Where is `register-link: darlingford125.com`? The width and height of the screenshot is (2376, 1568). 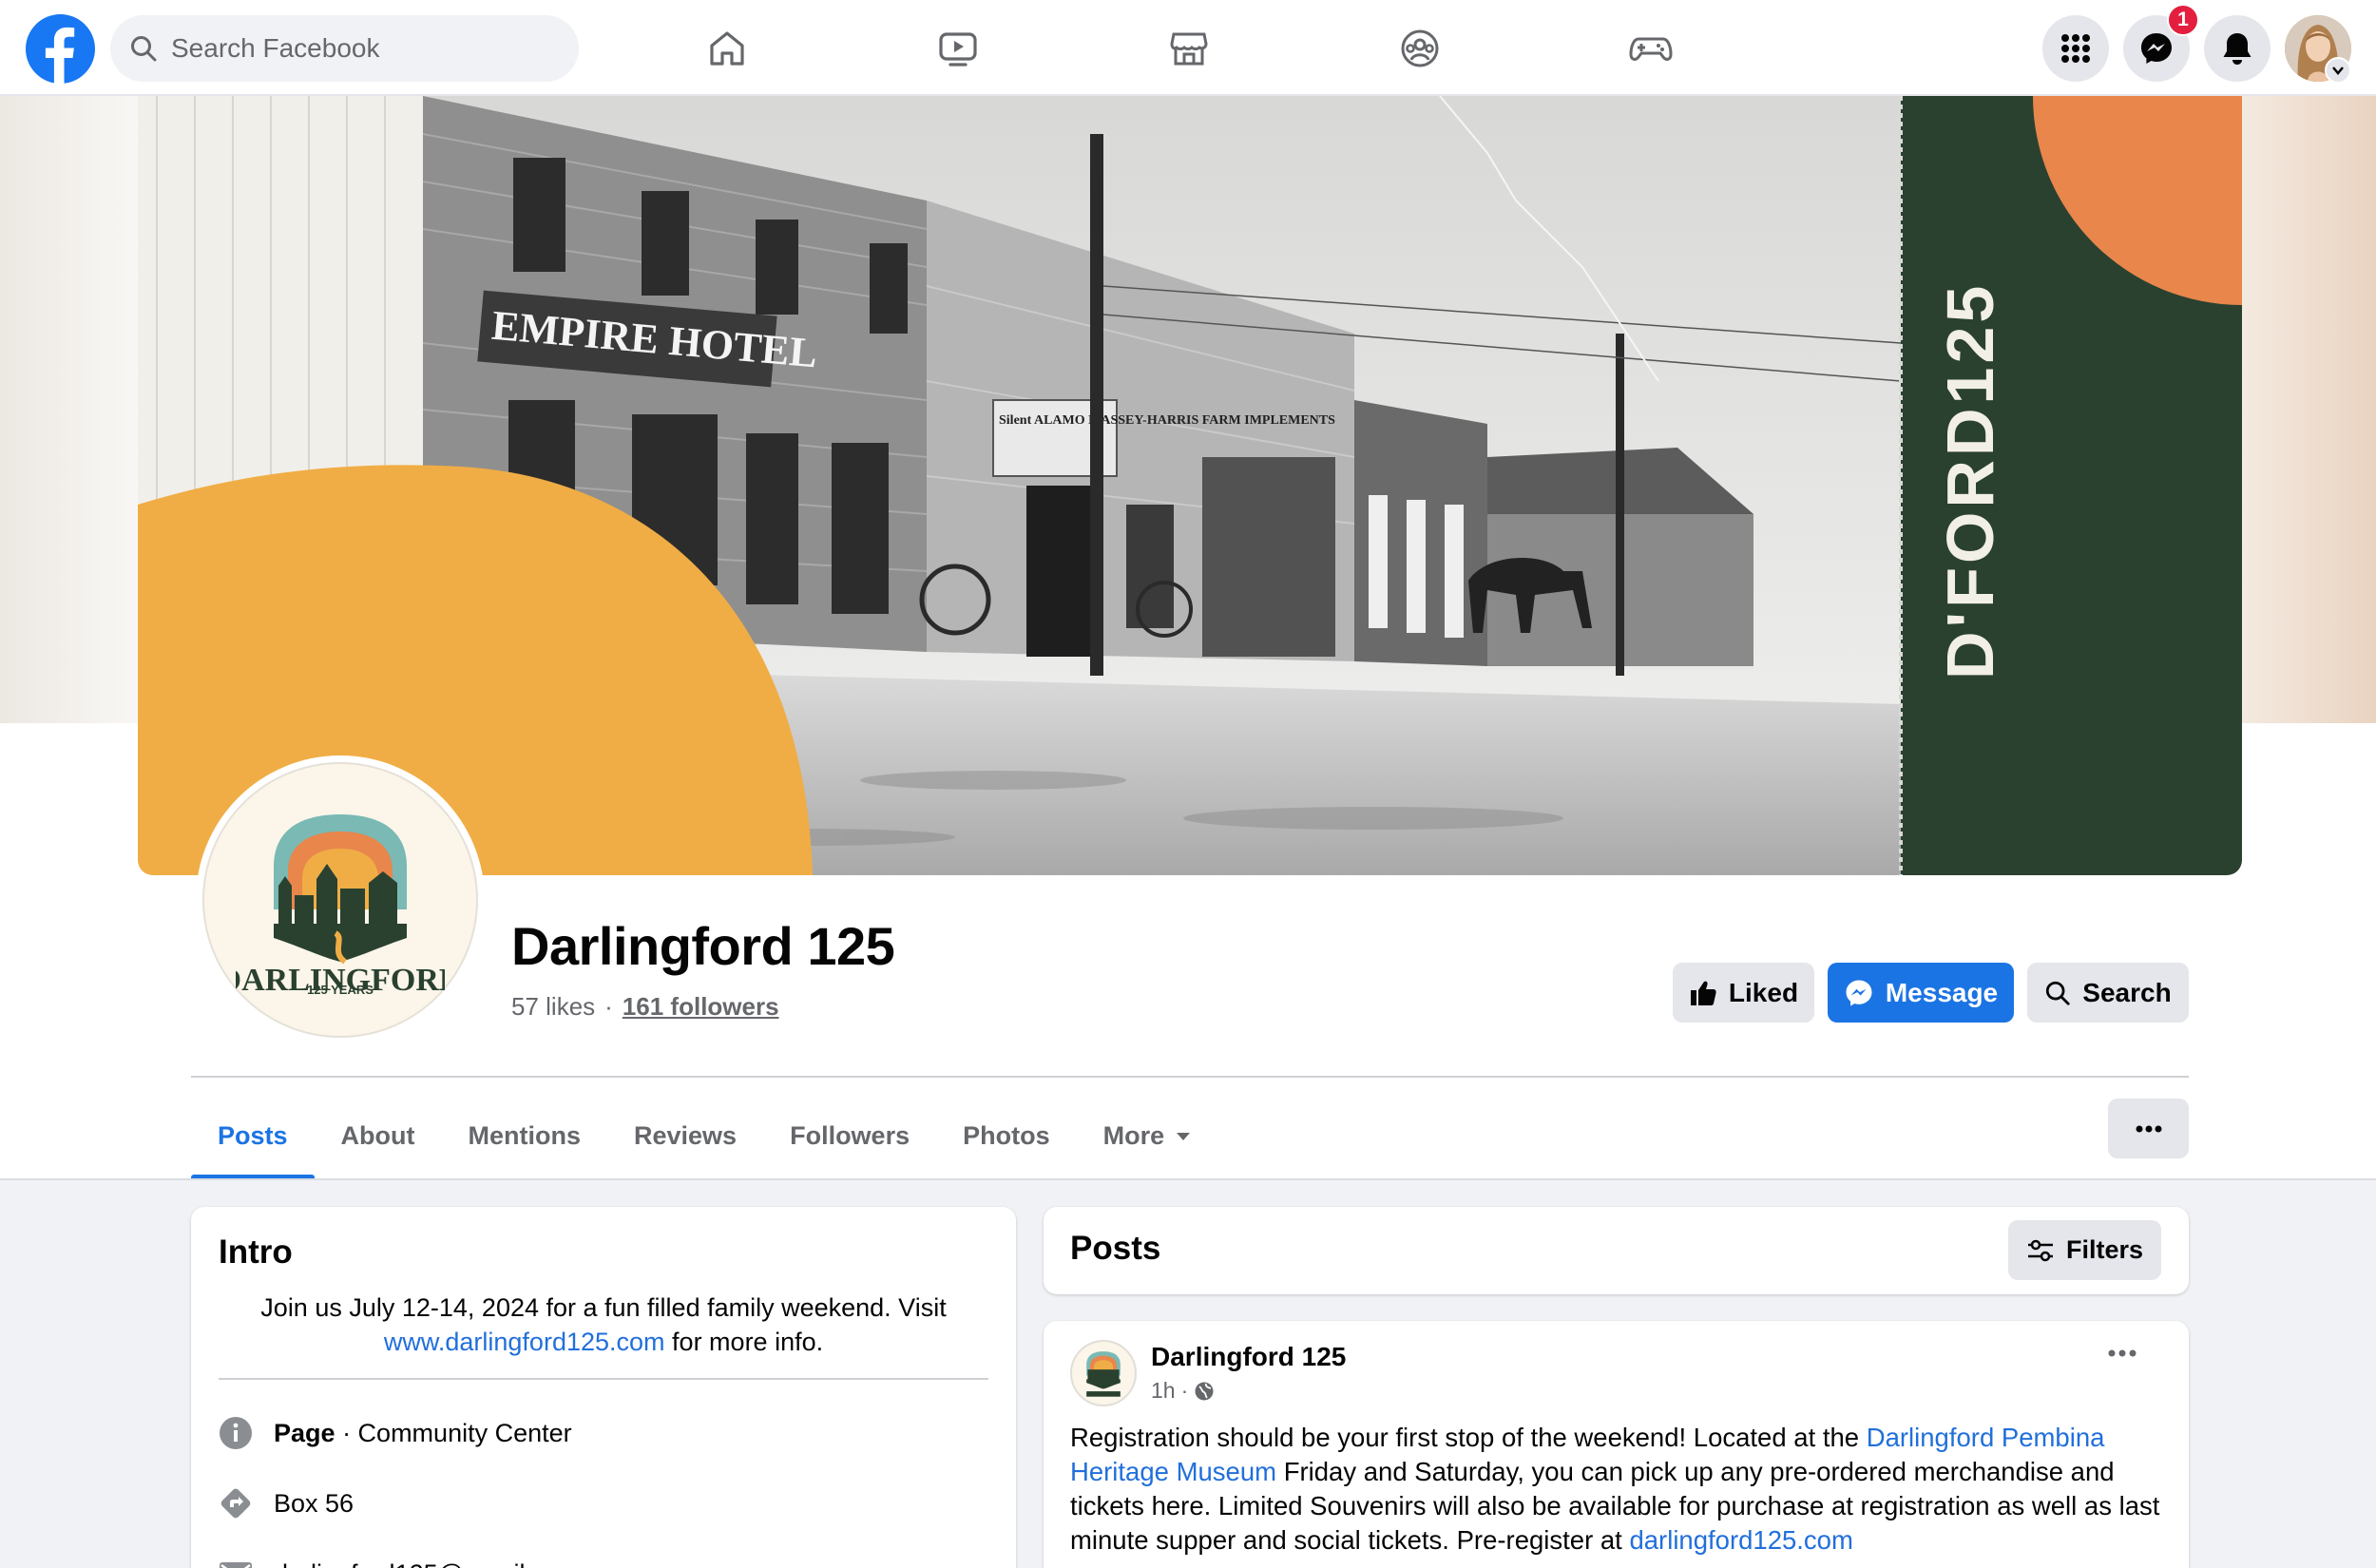 register-link: darlingford125.com is located at coordinates (1740, 1540).